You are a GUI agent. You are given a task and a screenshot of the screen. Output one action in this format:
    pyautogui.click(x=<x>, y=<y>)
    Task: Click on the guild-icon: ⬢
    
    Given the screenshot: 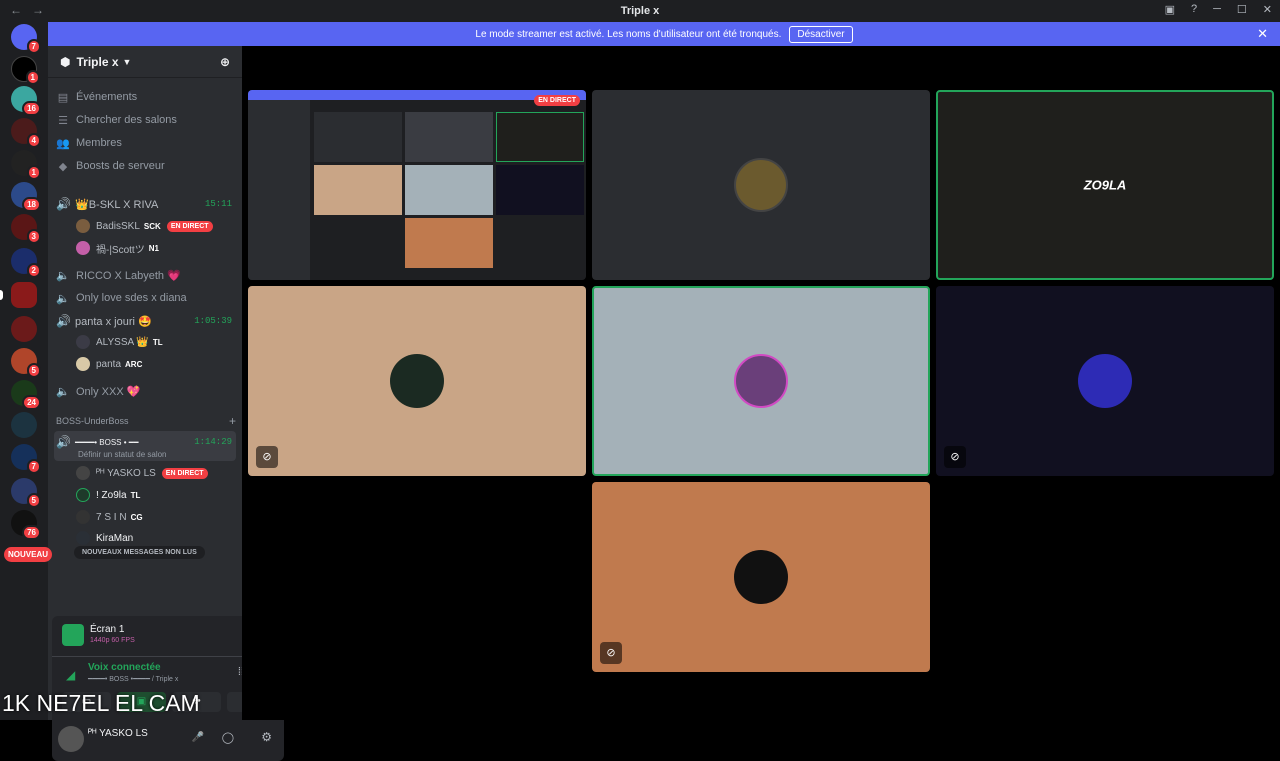 What is the action you would take?
    pyautogui.click(x=65, y=61)
    